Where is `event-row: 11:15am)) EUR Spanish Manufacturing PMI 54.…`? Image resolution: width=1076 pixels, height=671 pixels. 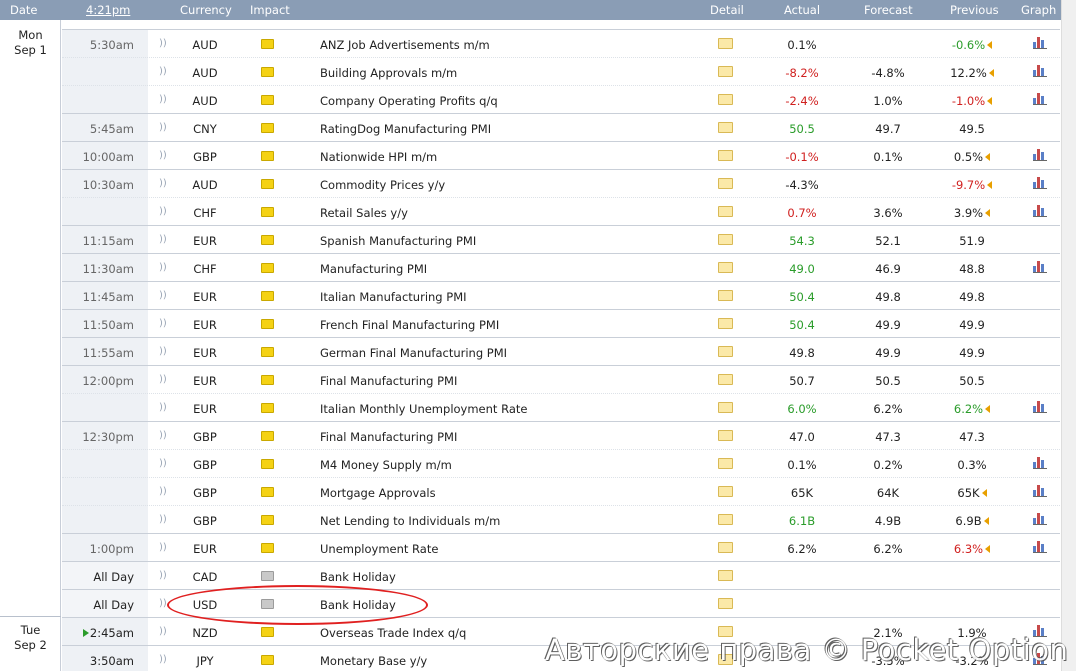 event-row: 11:15am)) EUR Spanish Manufacturing PMI 54.… is located at coordinates (561, 239).